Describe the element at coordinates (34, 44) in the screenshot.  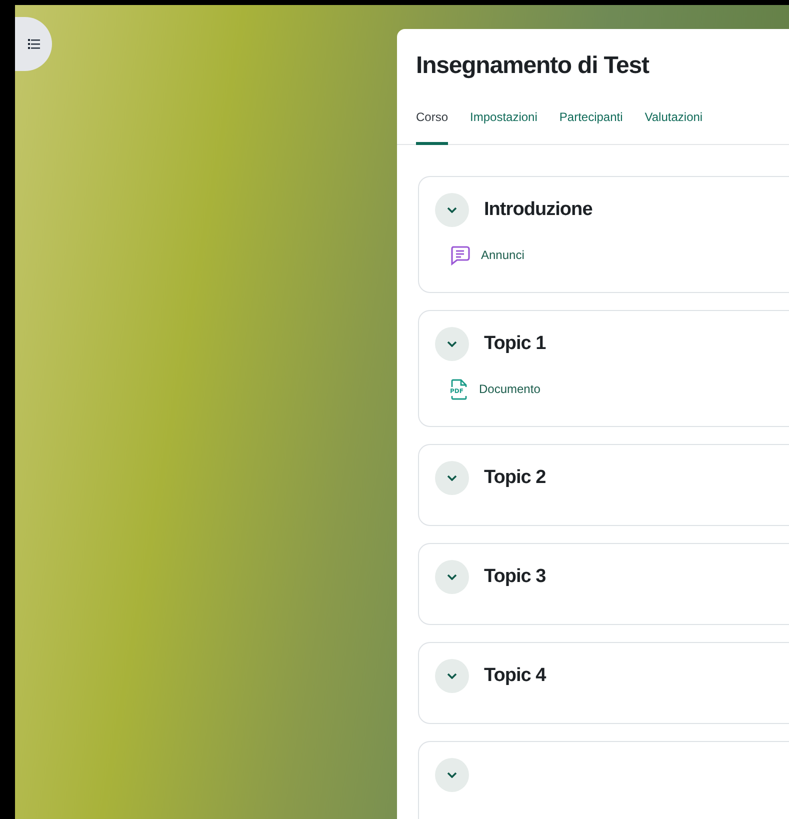
I see `list-icon` at that location.